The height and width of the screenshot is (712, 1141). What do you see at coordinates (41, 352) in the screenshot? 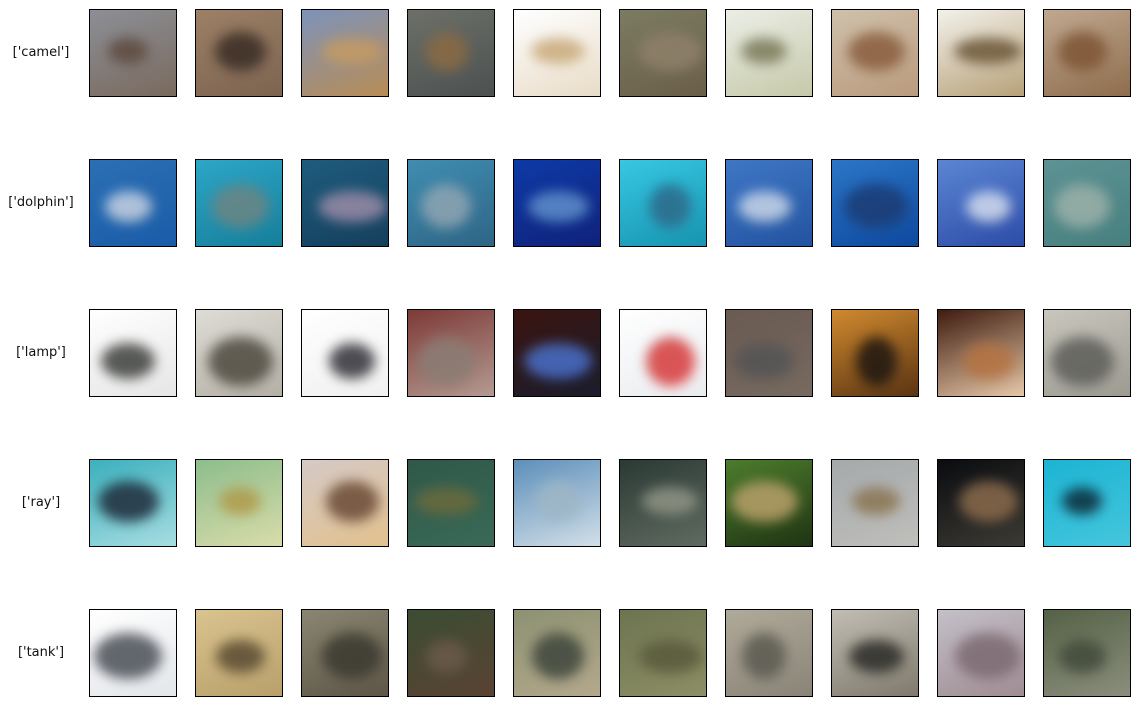
I see `row-label: ['lamp']` at bounding box center [41, 352].